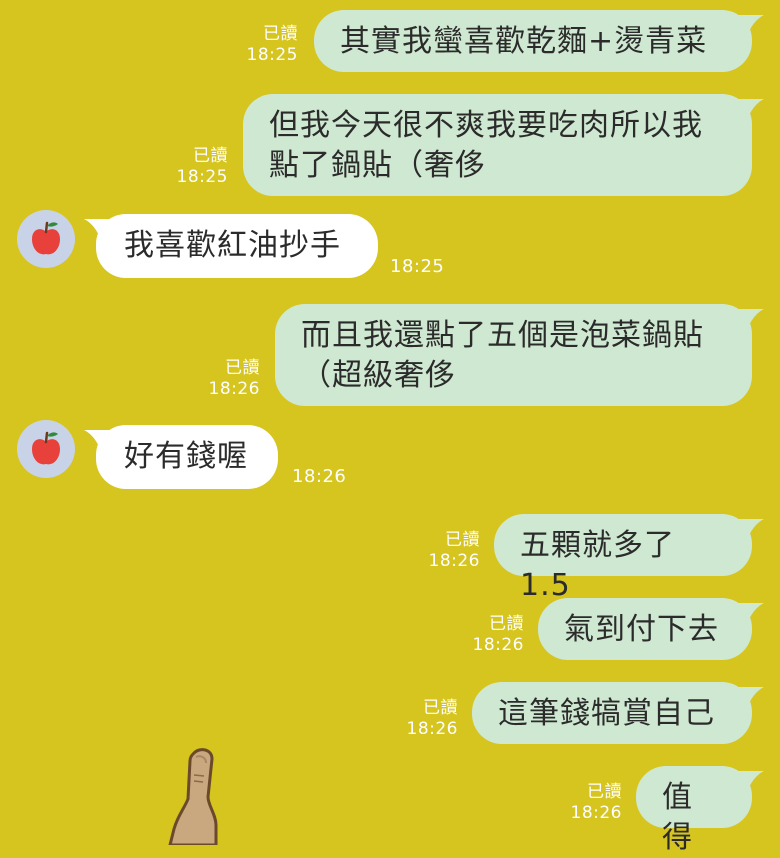  What do you see at coordinates (377, 165) in the screenshot?
I see `message-text-line: 點了鍋貼（奢侈` at bounding box center [377, 165].